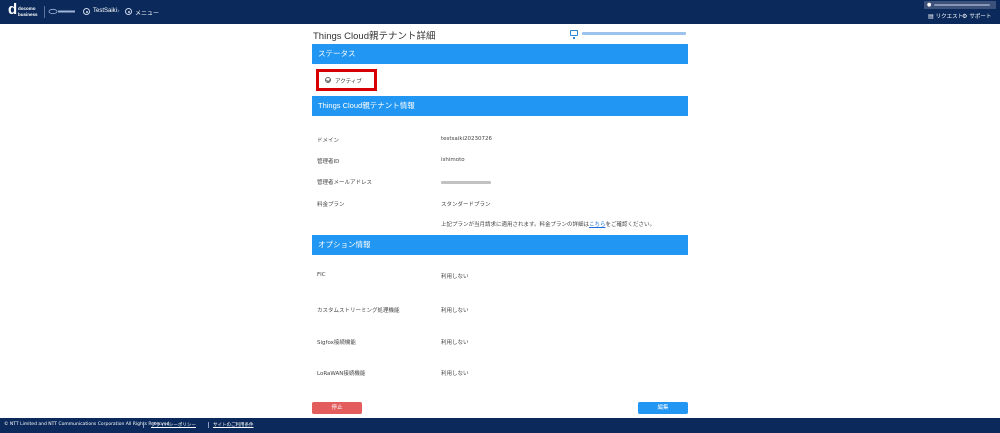 This screenshot has height=433, width=1000. Describe the element at coordinates (374, 36) in the screenshot. I see `page-title: Things Cloud親テナント詳細` at that location.